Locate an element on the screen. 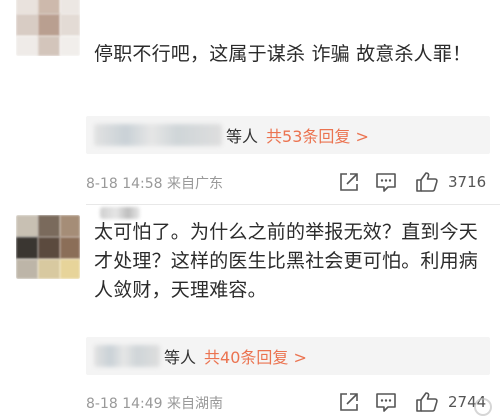 This screenshot has height=420, width=500. comment-meta-row: 8-18 14:58 来自广东 3716 is located at coordinates (291, 183).